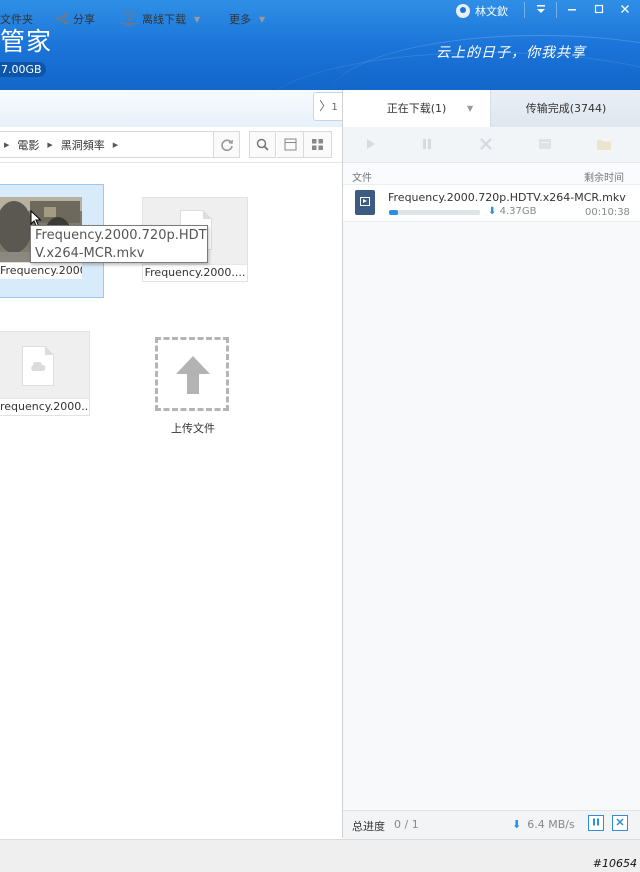  Describe the element at coordinates (545, 144) in the screenshot. I see `open-file-icon` at that location.